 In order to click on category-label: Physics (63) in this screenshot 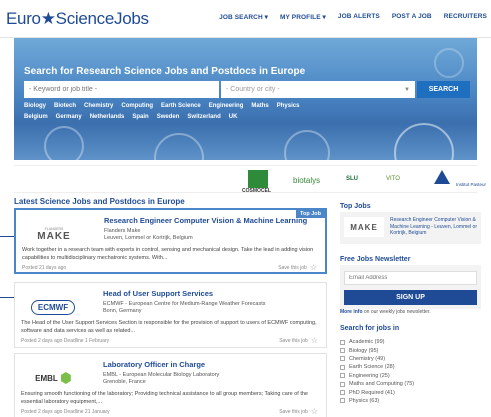, I will do `click(364, 400)`.